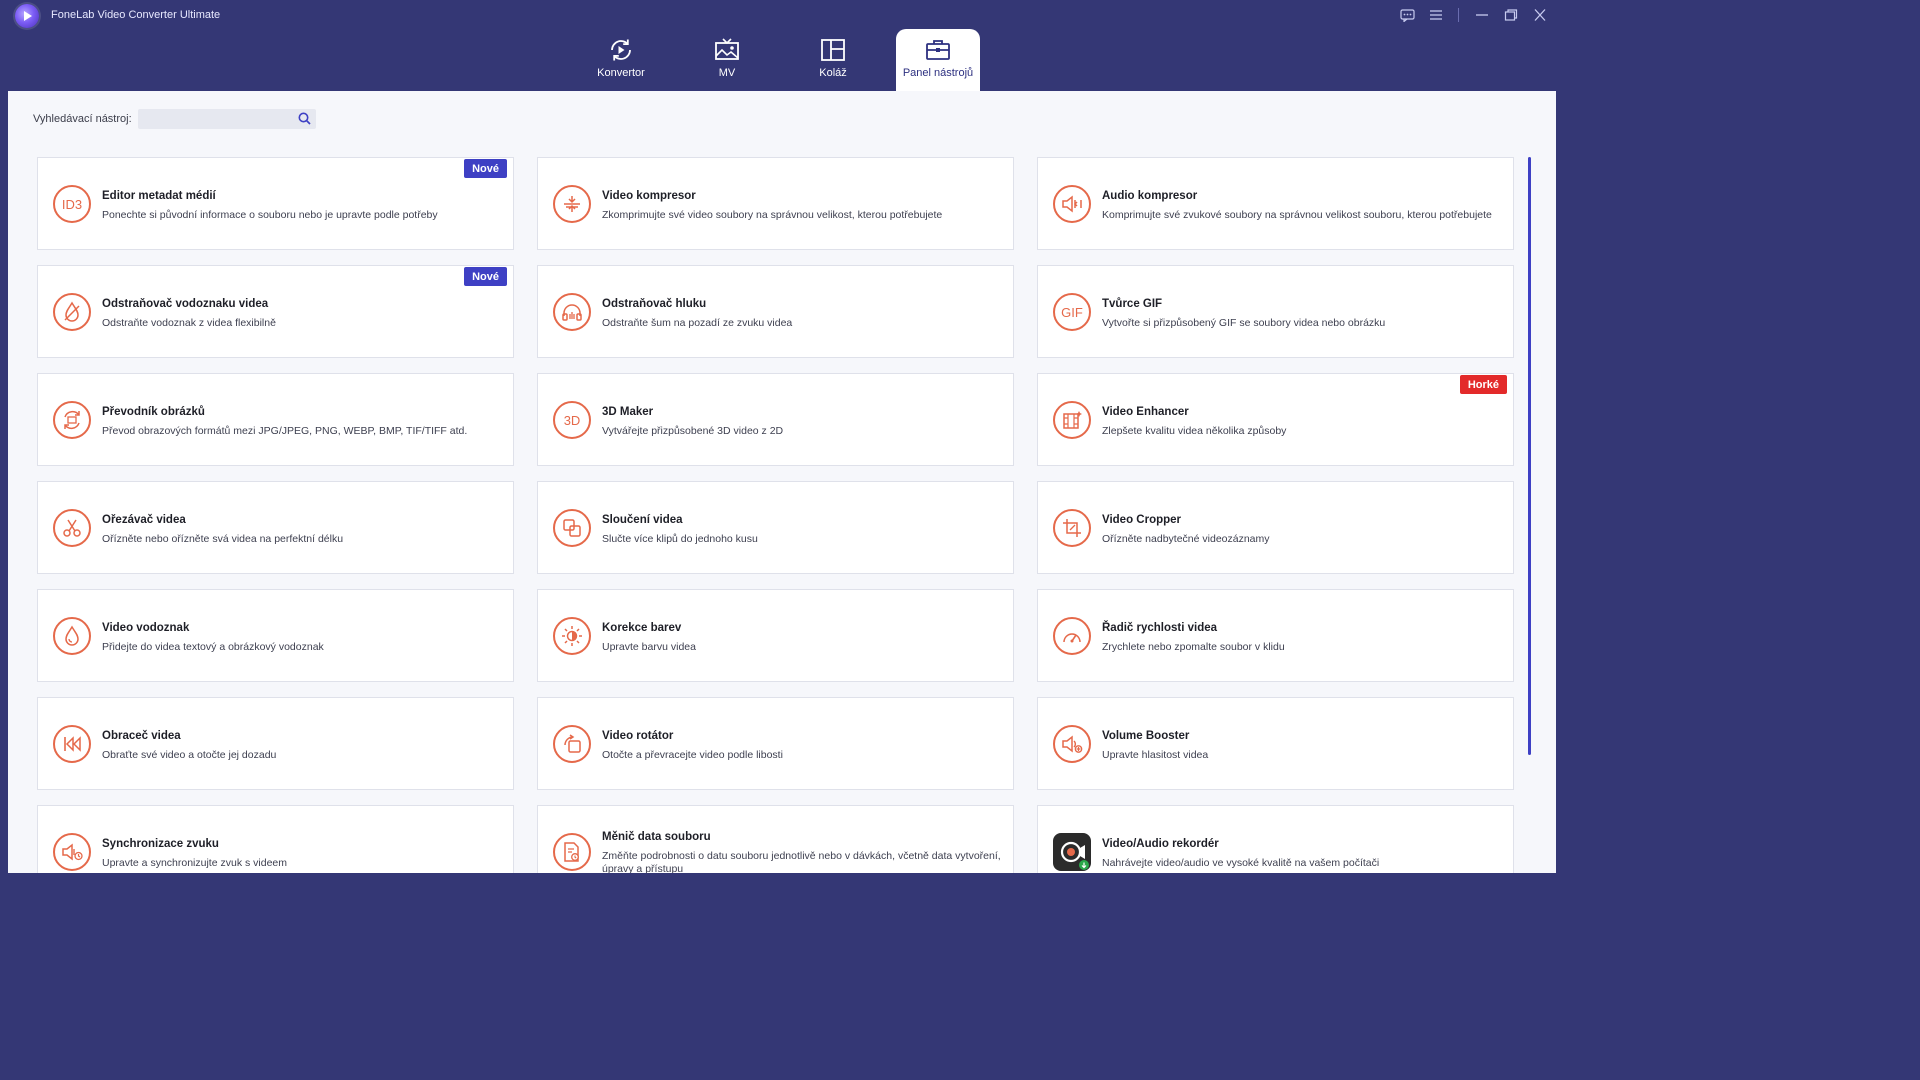  Describe the element at coordinates (189, 323) in the screenshot. I see `tool-description: Odstraňte vodoznak z videa flexibilně` at that location.